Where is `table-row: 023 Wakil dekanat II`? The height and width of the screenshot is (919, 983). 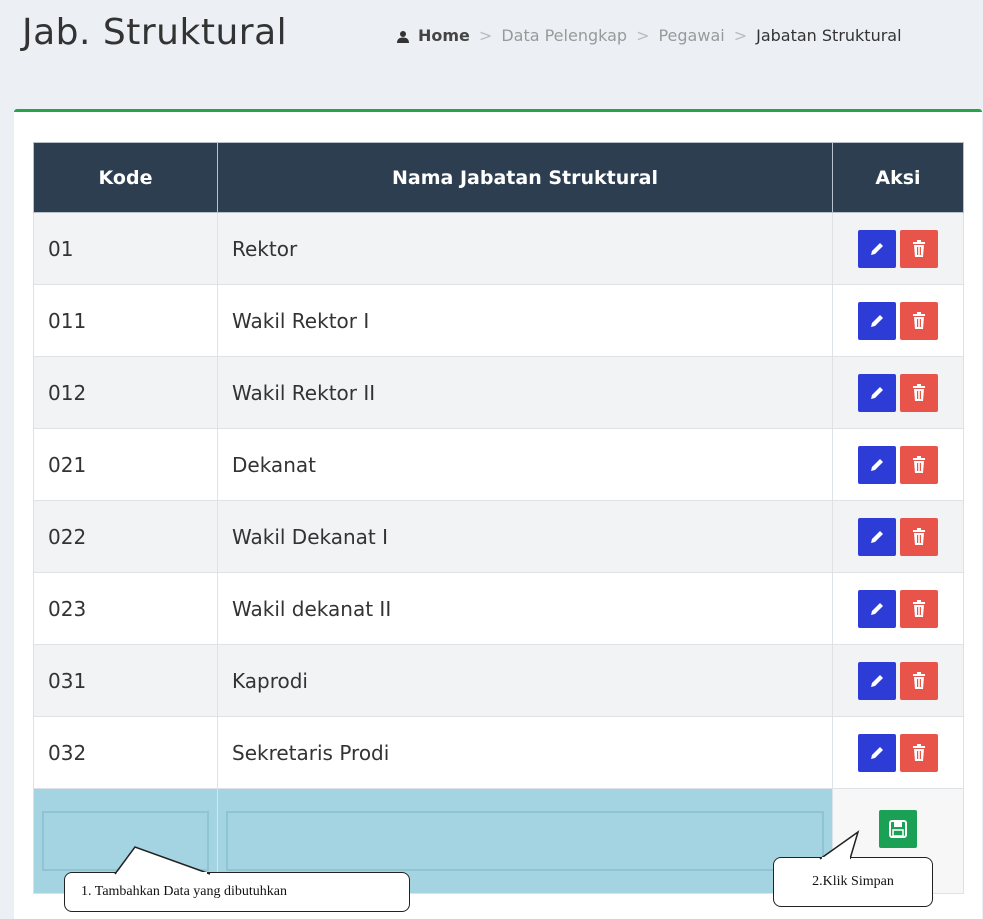 table-row: 023 Wakil dekanat II is located at coordinates (498, 608).